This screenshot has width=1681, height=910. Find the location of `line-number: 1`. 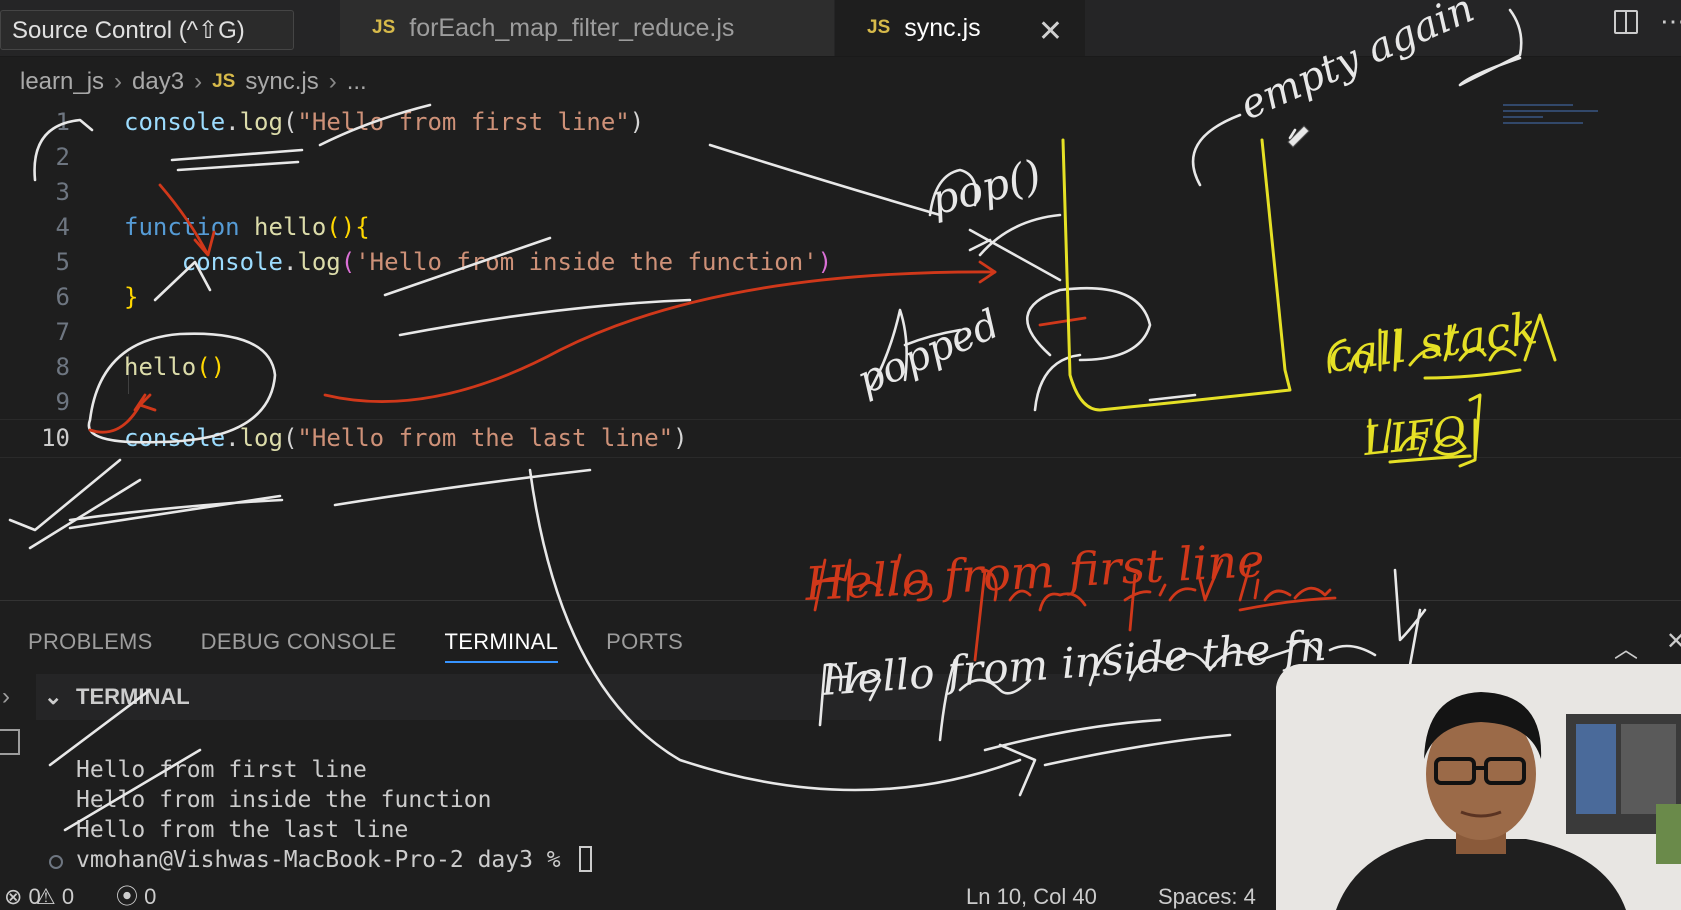

line-number: 1 is located at coordinates (62, 122).